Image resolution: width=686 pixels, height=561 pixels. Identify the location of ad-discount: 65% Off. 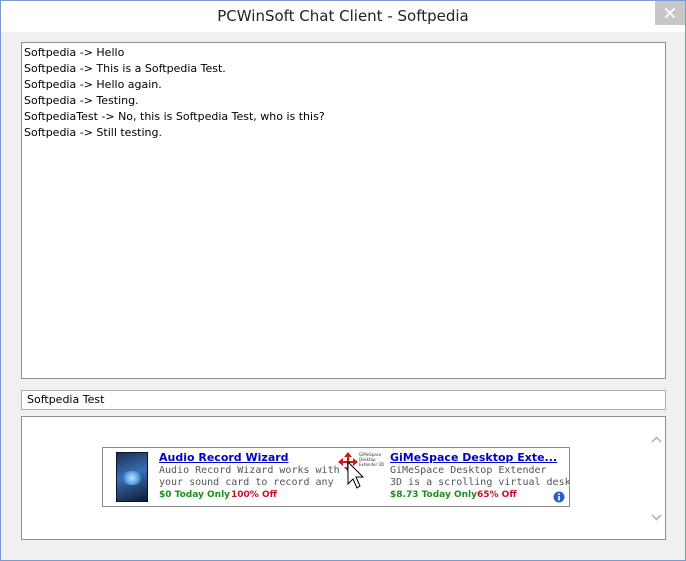
(497, 495).